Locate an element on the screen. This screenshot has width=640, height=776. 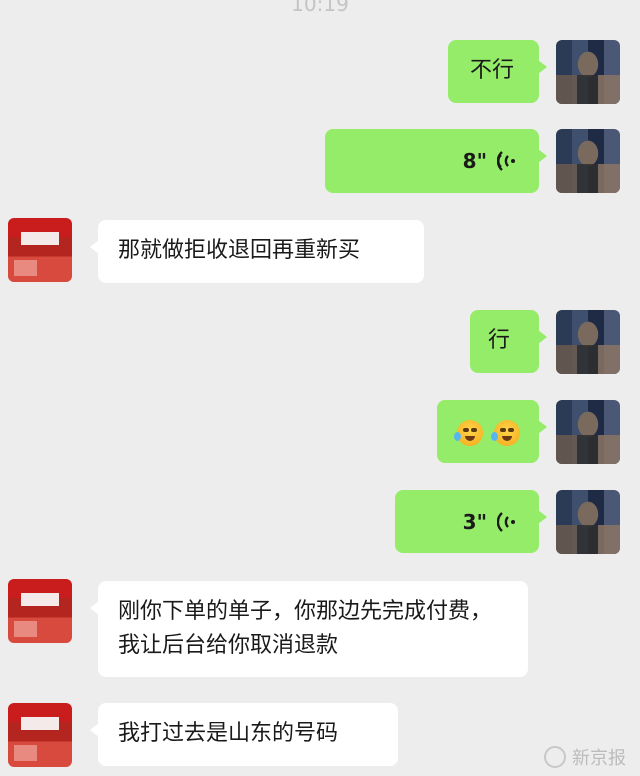
message-bubble: 刚你下单的单子，你那边先完成付费，我让后台给你取消退款 is located at coordinates (309, 629).